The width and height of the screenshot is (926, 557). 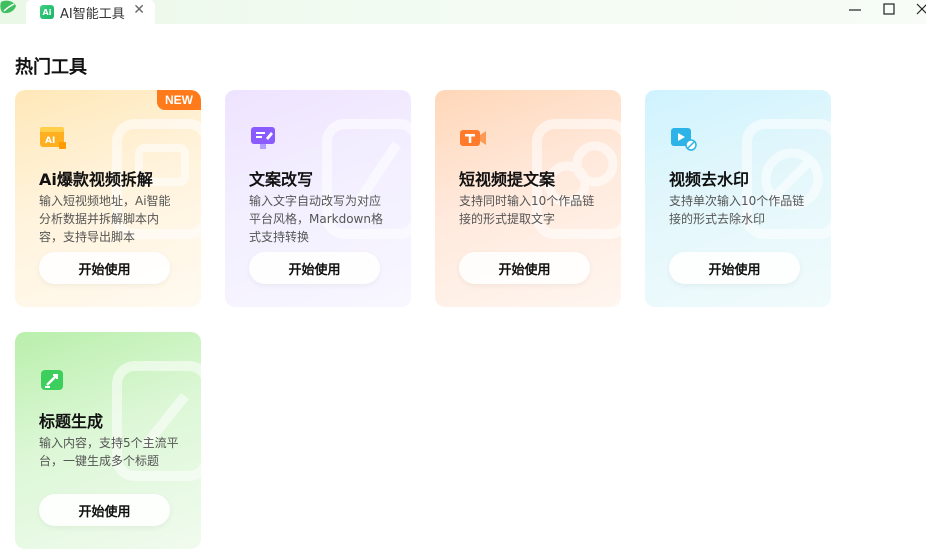 What do you see at coordinates (463, 12) in the screenshot?
I see `title-bar: Ai AI智能工具 ✕` at bounding box center [463, 12].